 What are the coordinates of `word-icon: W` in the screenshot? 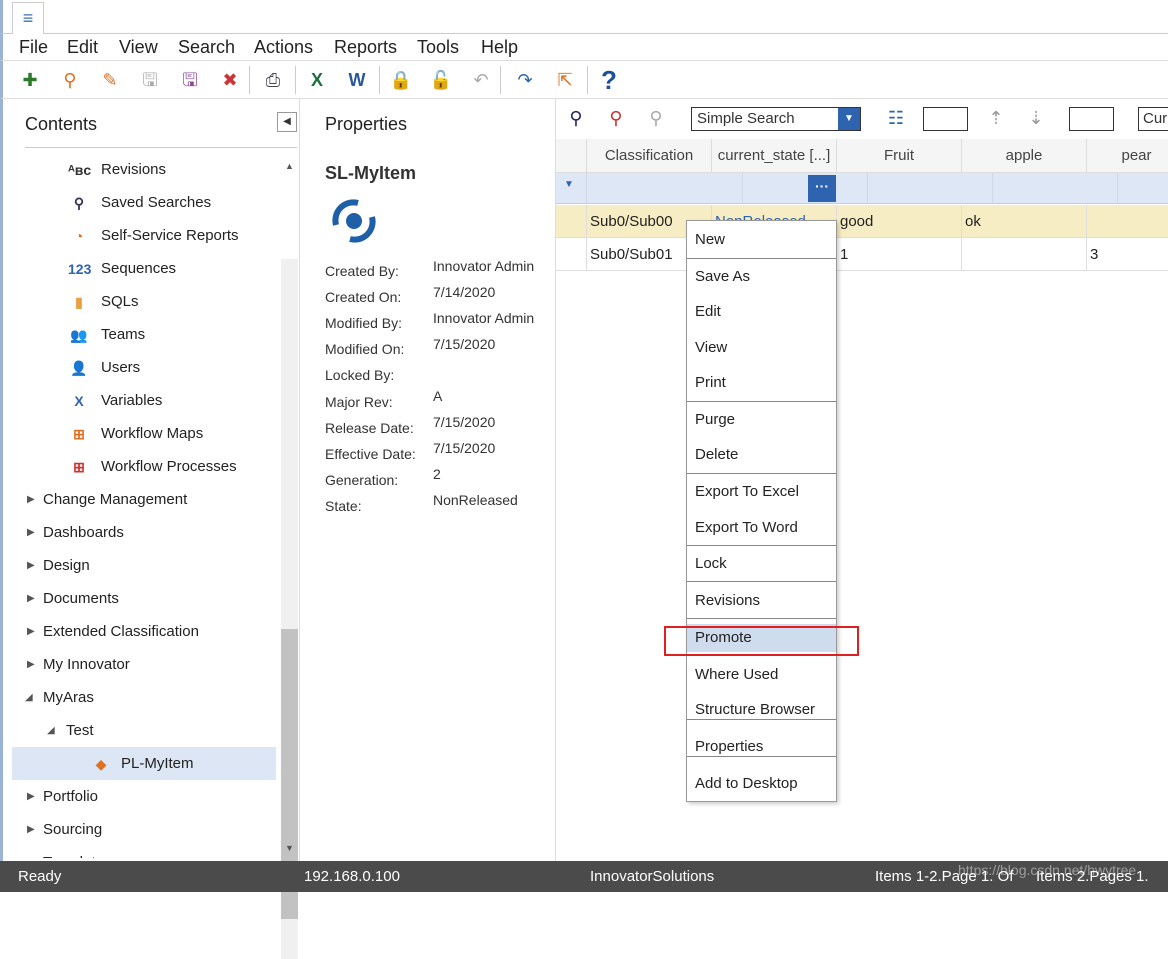 It's located at (357, 80).